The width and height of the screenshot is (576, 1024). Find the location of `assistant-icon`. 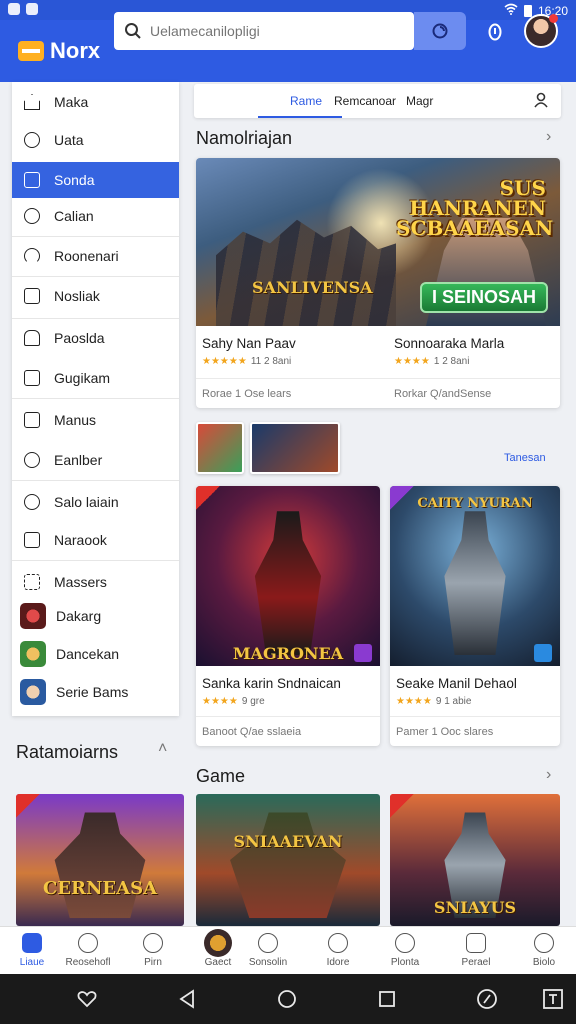

assistant-icon is located at coordinates (487, 999).